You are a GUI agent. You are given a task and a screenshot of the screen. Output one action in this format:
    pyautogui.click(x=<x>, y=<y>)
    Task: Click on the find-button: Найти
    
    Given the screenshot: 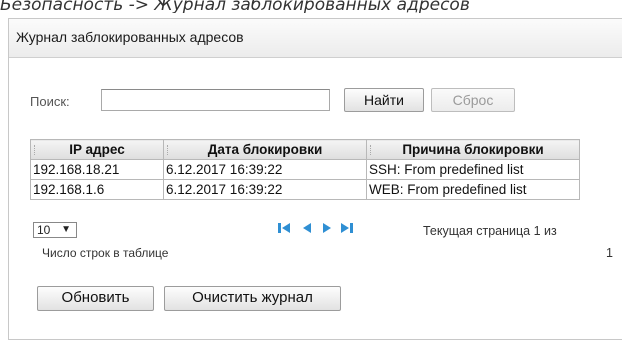 What is the action you would take?
    pyautogui.click(x=384, y=100)
    